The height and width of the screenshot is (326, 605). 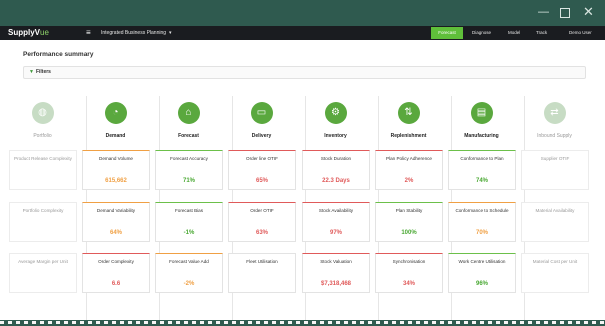 I want to click on user-menu-button: Demo User, so click(x=580, y=33).